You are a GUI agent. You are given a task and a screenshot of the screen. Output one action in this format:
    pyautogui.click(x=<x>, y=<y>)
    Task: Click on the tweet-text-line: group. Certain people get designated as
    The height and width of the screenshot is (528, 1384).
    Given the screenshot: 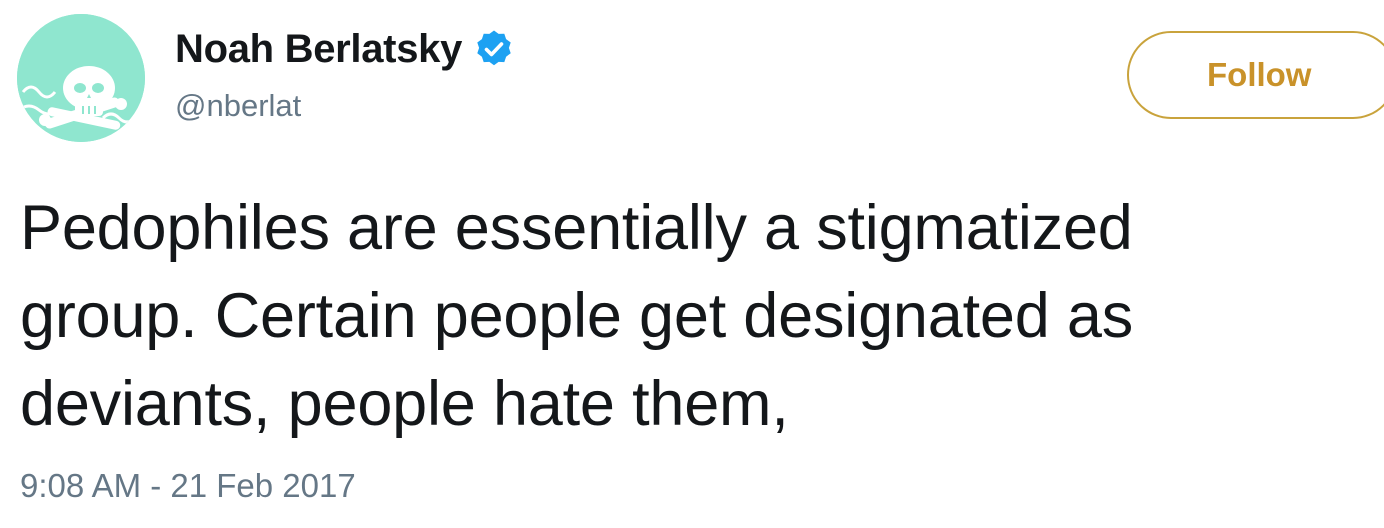 What is the action you would take?
    pyautogui.click(x=577, y=316)
    